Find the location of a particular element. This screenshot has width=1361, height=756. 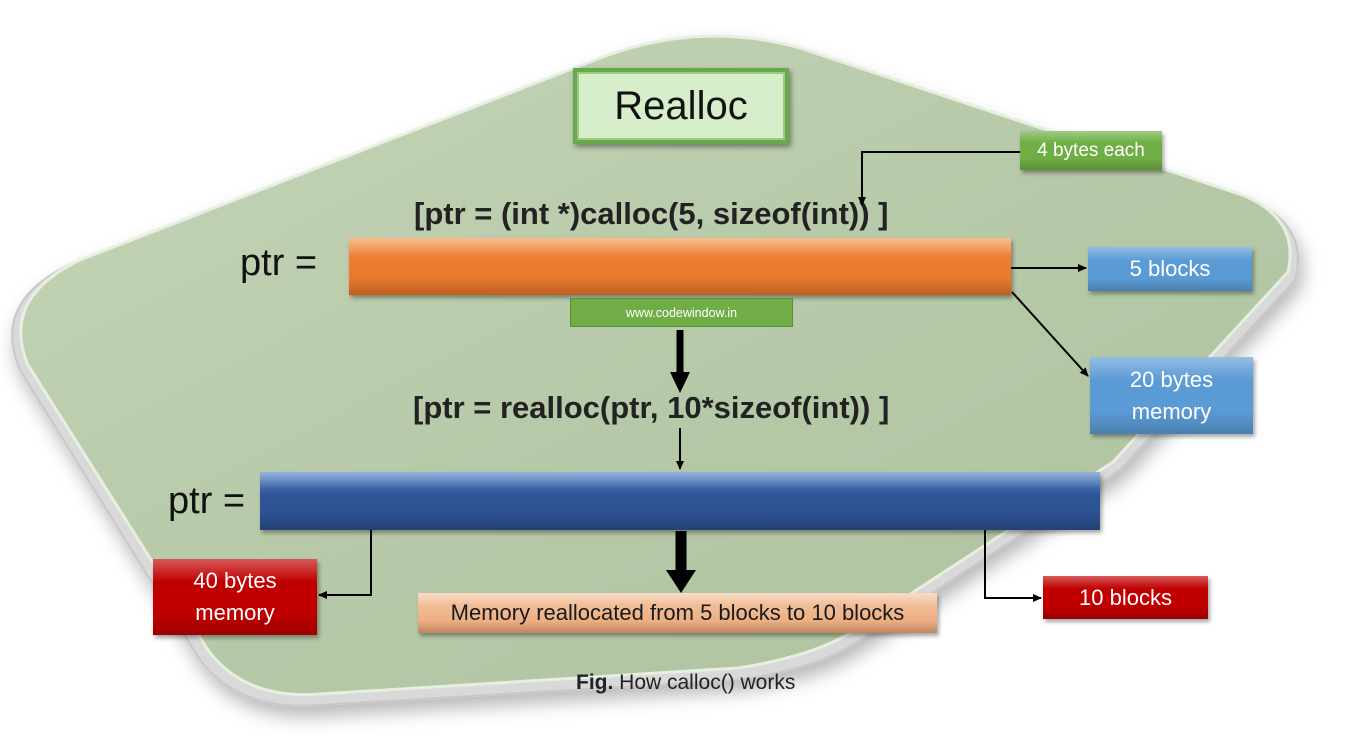

title-box: Realloc is located at coordinates (681, 106).